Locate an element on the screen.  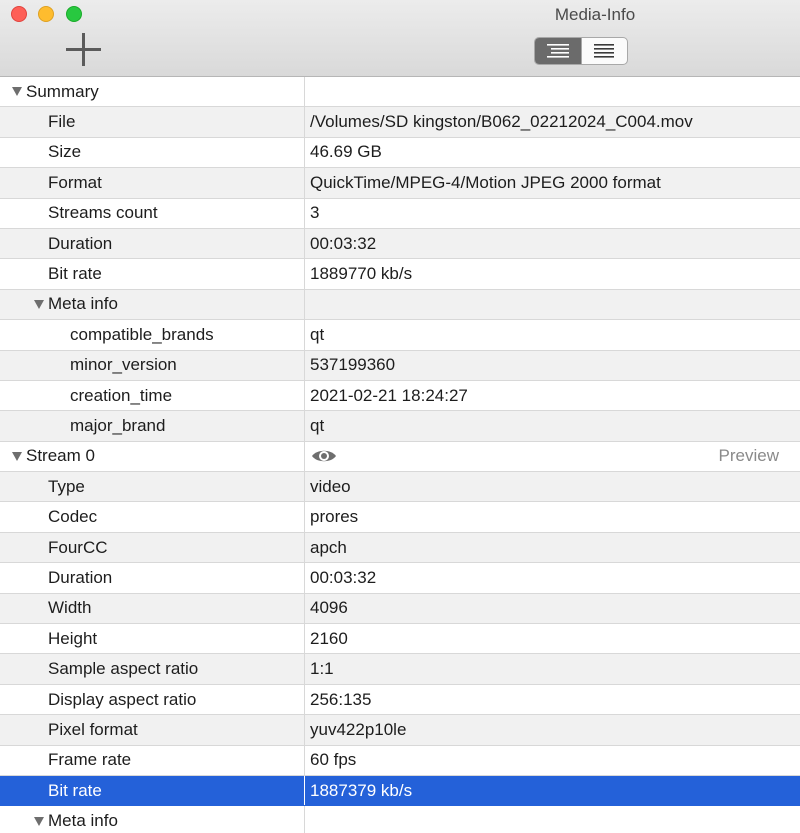
table-row: Type video is located at coordinates (400, 487).